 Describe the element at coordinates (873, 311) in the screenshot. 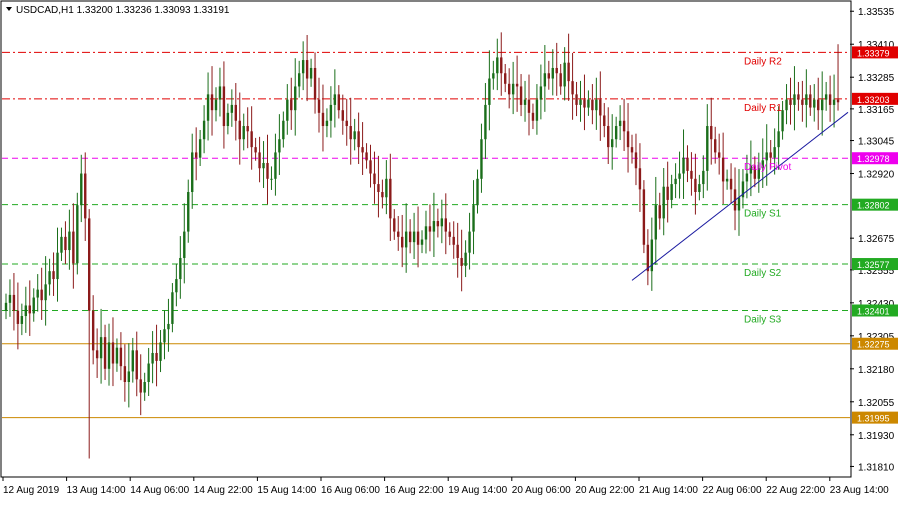

I see `level-price-label-5: 1.32401` at that location.